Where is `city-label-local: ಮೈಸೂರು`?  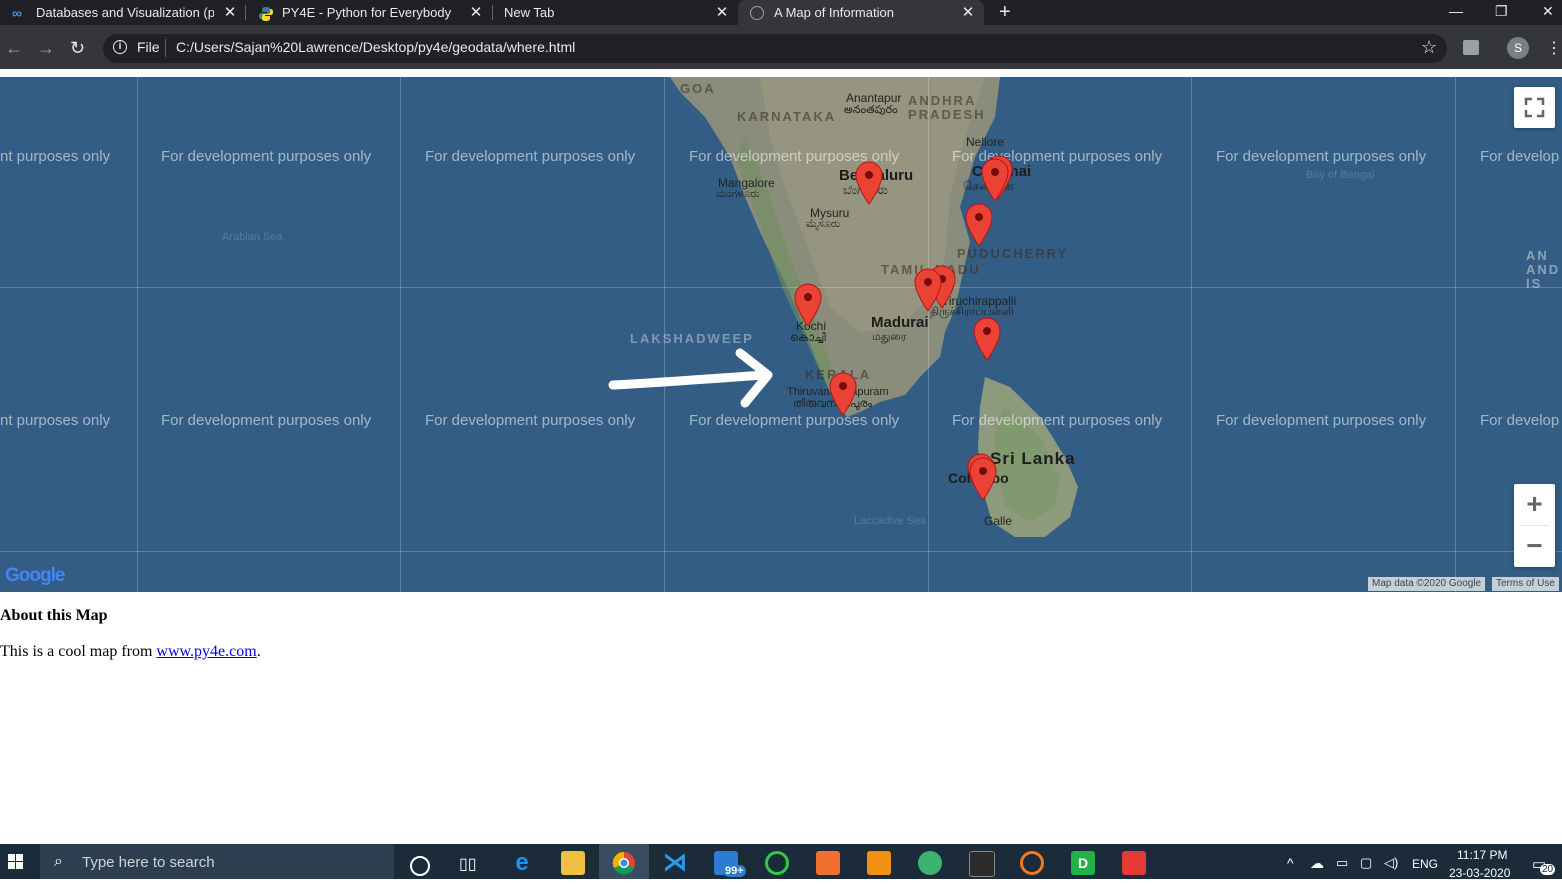 city-label-local: ಮೈಸೂರು is located at coordinates (823, 224).